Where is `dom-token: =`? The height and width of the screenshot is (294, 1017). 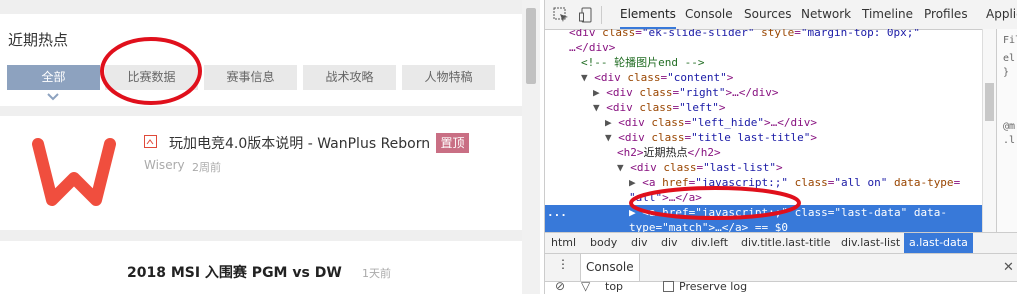 dom-token: = is located at coordinates (638, 34).